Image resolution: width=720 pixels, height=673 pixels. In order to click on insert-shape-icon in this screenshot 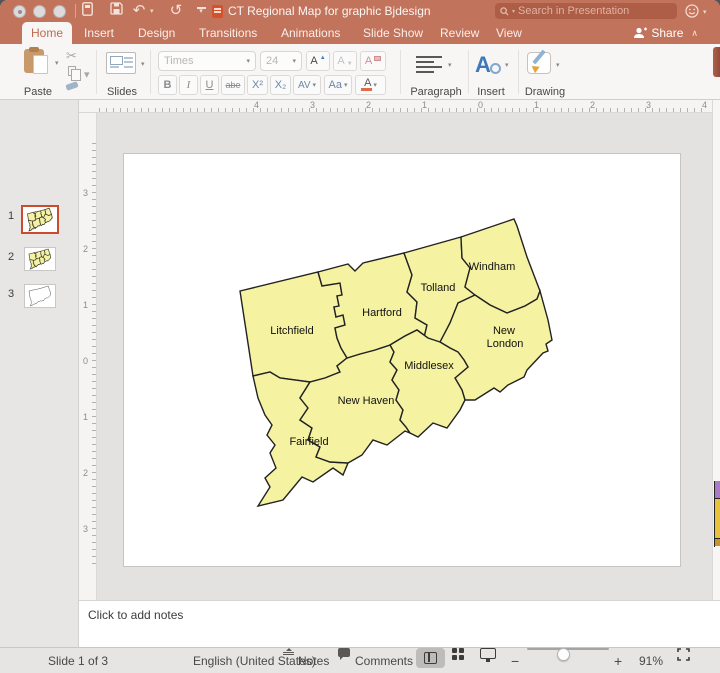, I will do `click(495, 68)`.